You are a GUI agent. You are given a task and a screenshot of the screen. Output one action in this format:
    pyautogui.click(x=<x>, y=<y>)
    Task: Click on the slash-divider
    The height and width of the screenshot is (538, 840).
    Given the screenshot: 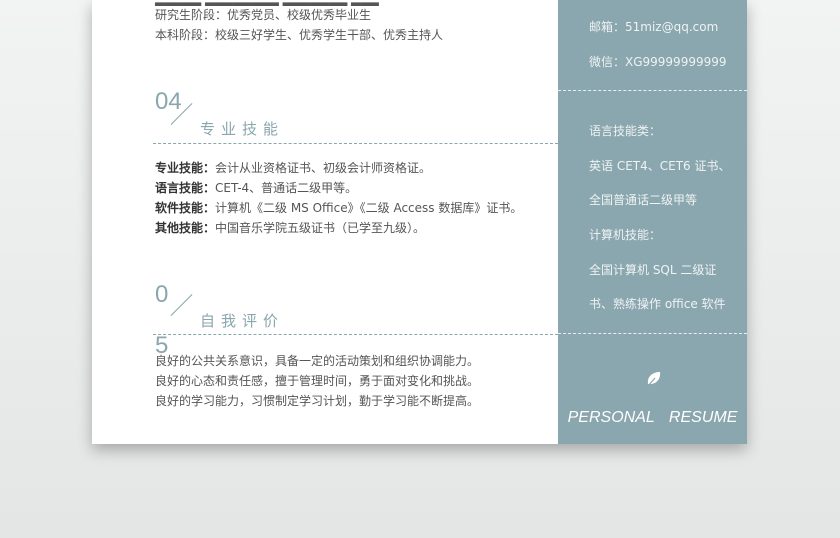 What is the action you would take?
    pyautogui.click(x=181, y=305)
    